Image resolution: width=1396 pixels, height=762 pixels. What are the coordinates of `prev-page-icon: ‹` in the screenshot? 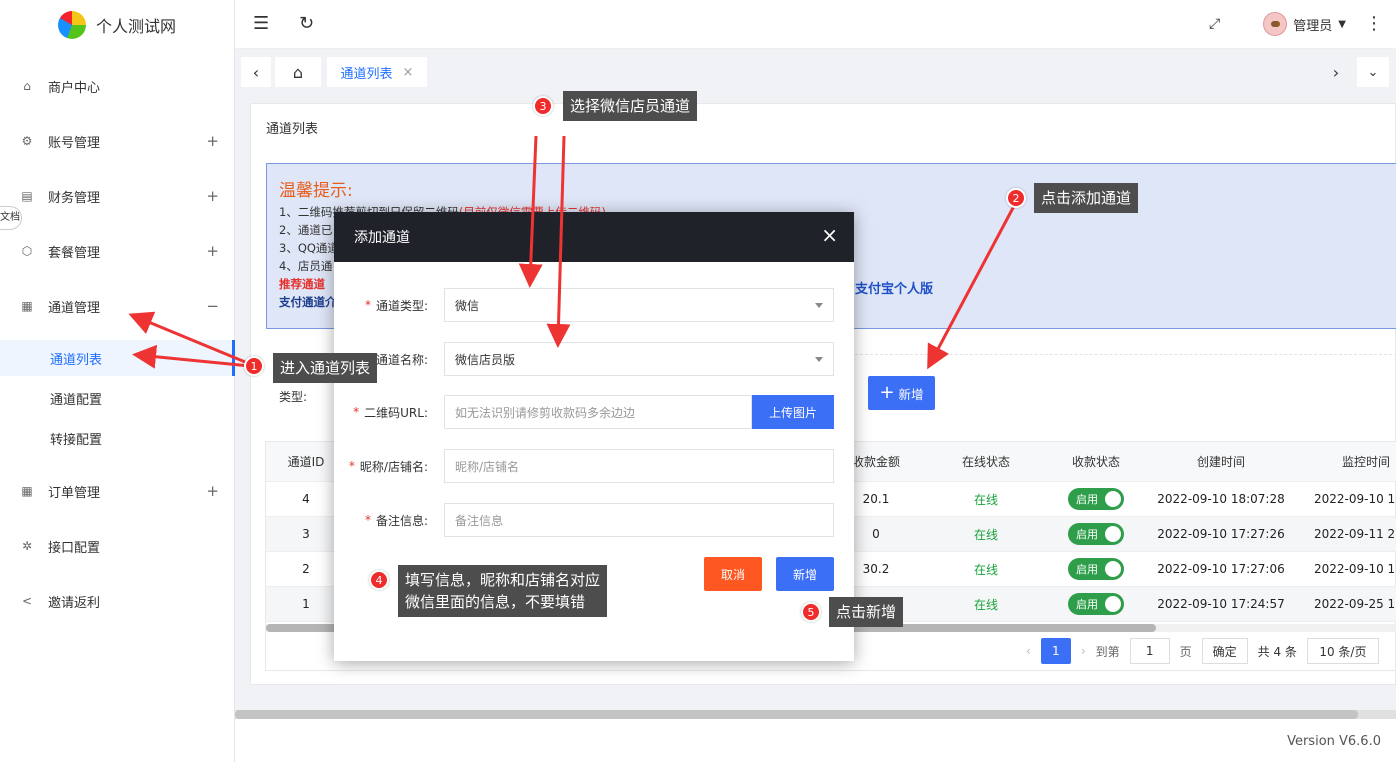 It's located at (1028, 651).